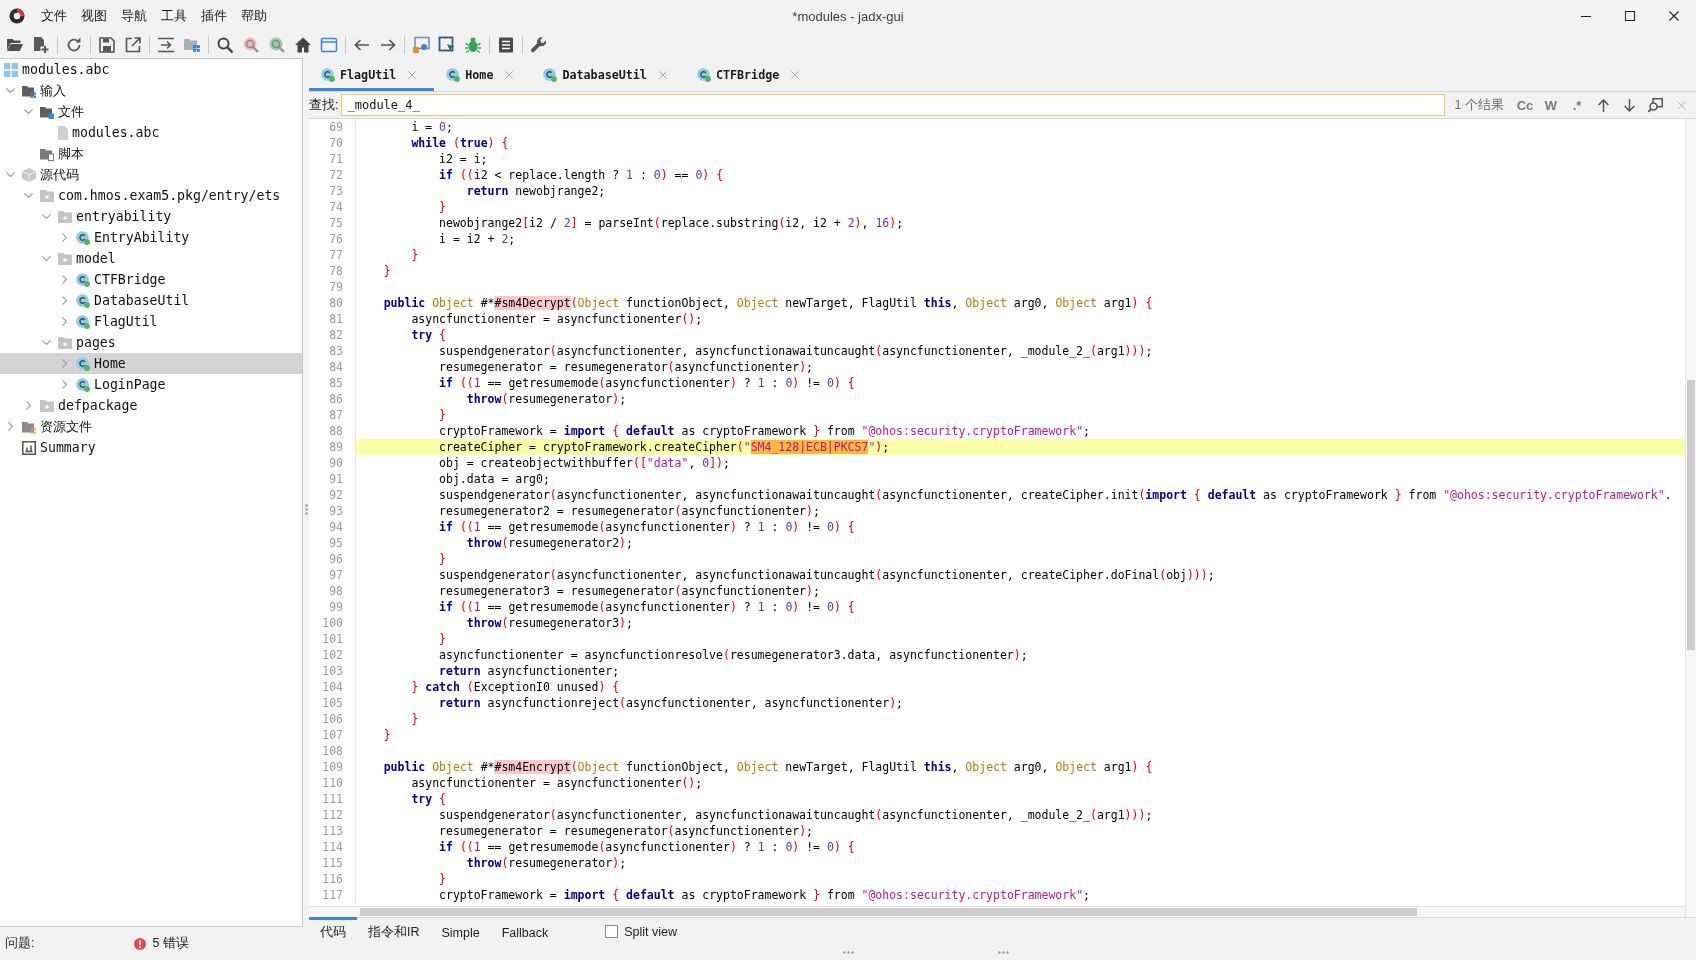 Image resolution: width=1696 pixels, height=960 pixels. Describe the element at coordinates (336, 431) in the screenshot. I see `line-number: 88` at that location.